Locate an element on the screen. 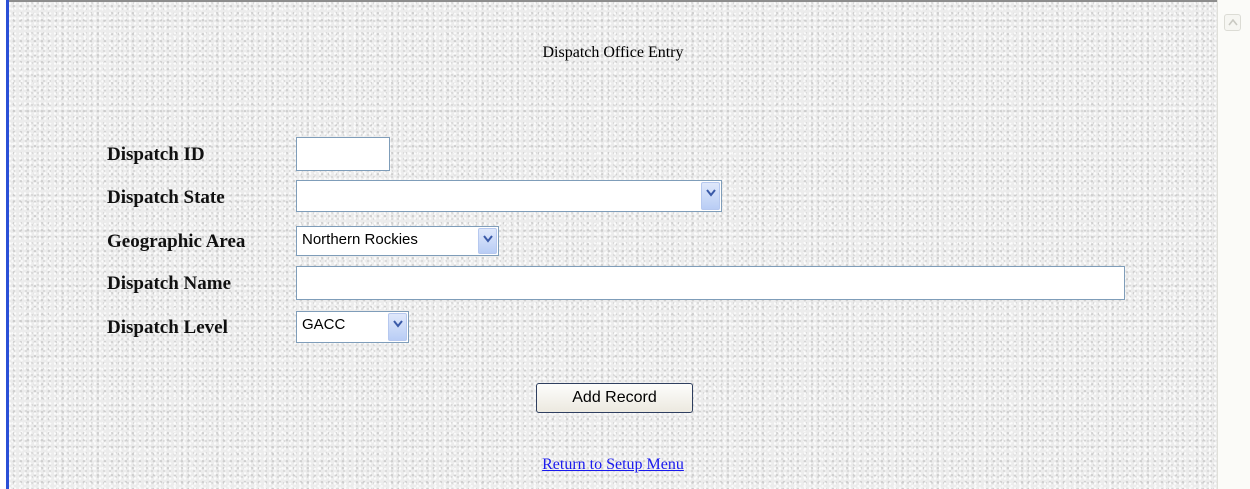 The height and width of the screenshot is (489, 1250). scroll-up-button is located at coordinates (1232, 22).